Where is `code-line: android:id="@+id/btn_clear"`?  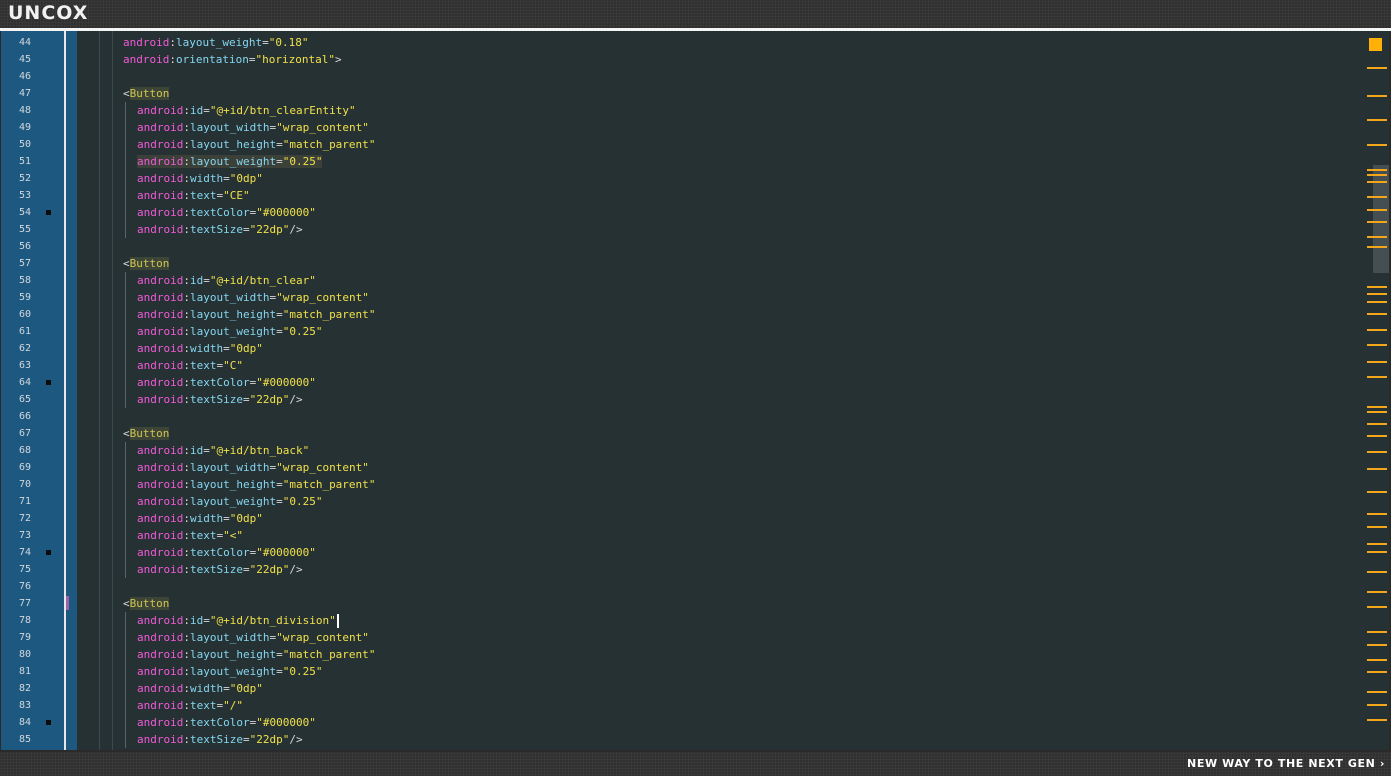
code-line: android:id="@+id/btn_clear" is located at coordinates (695, 280).